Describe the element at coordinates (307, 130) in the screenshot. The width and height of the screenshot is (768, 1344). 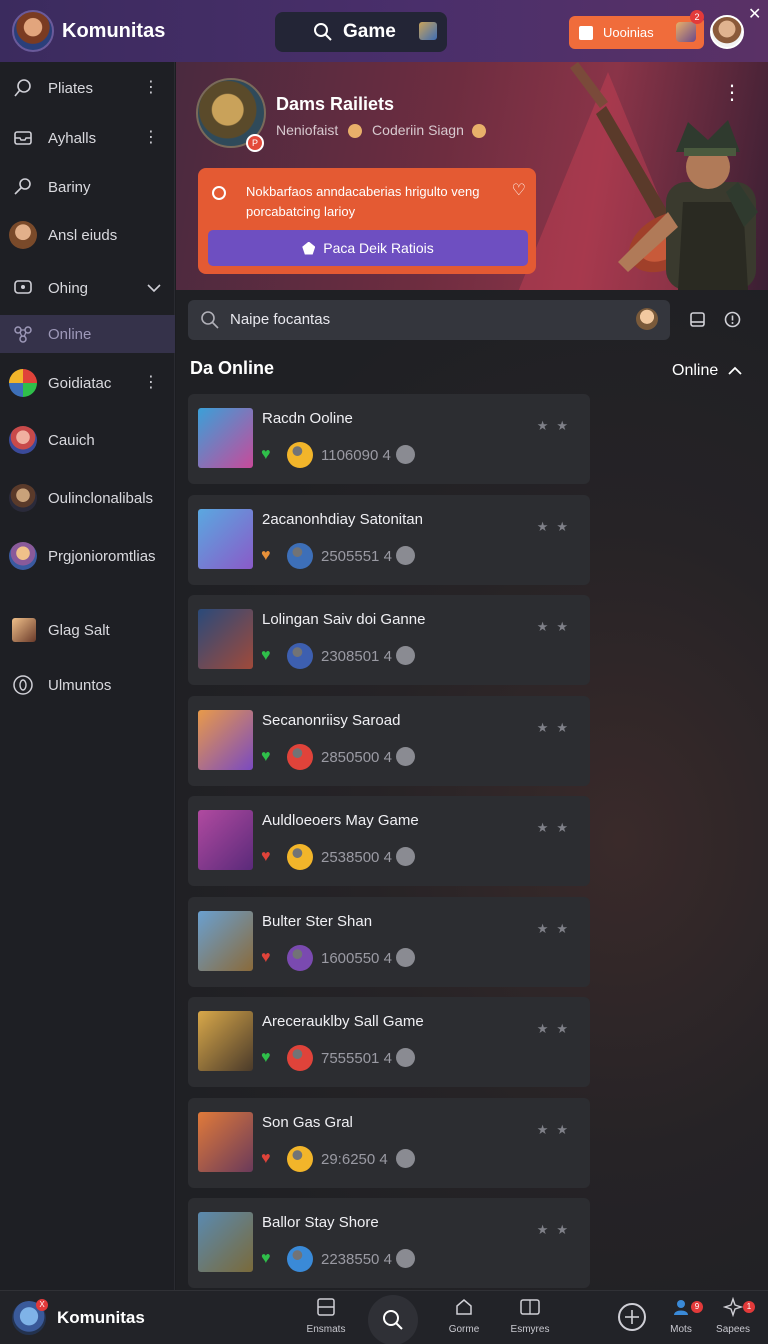
I see `banner-subtitle-a: Neniofaist` at that location.